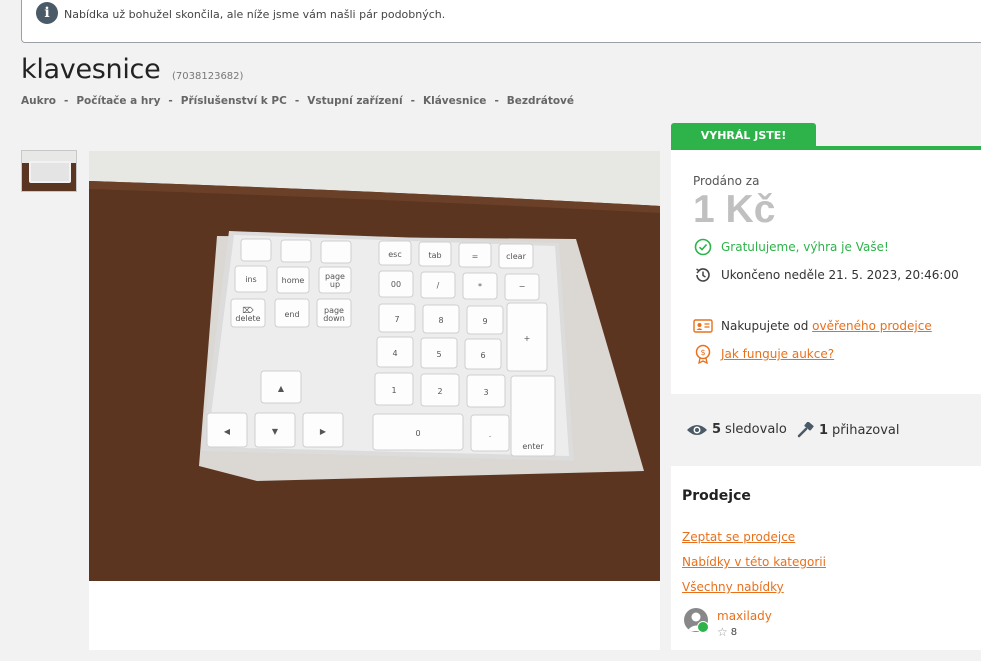 This screenshot has width=981, height=661. I want to click on svg-text: 1, so click(393, 390).